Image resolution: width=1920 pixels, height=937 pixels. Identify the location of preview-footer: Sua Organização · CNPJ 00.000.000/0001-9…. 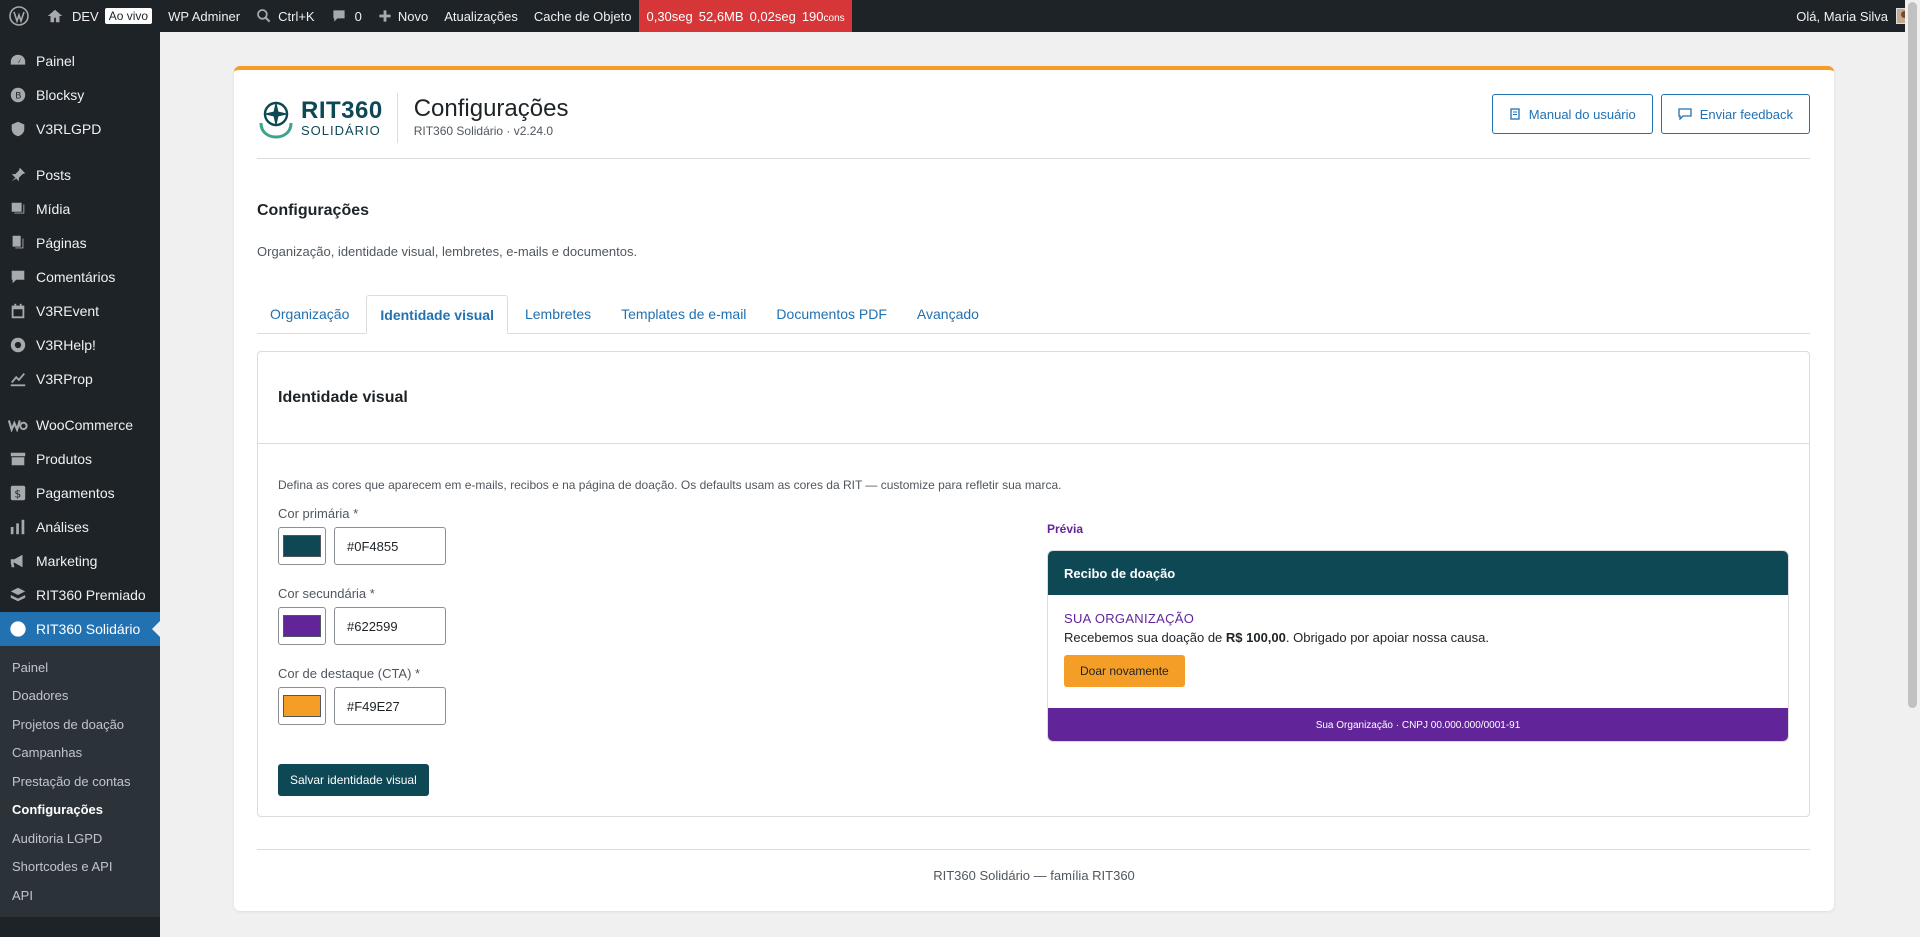
(1418, 724).